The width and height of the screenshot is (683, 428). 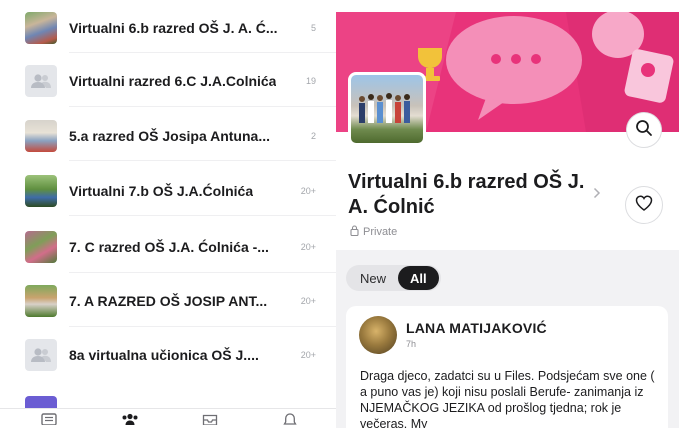 I want to click on post-timestamp: 7h, so click(x=411, y=344).